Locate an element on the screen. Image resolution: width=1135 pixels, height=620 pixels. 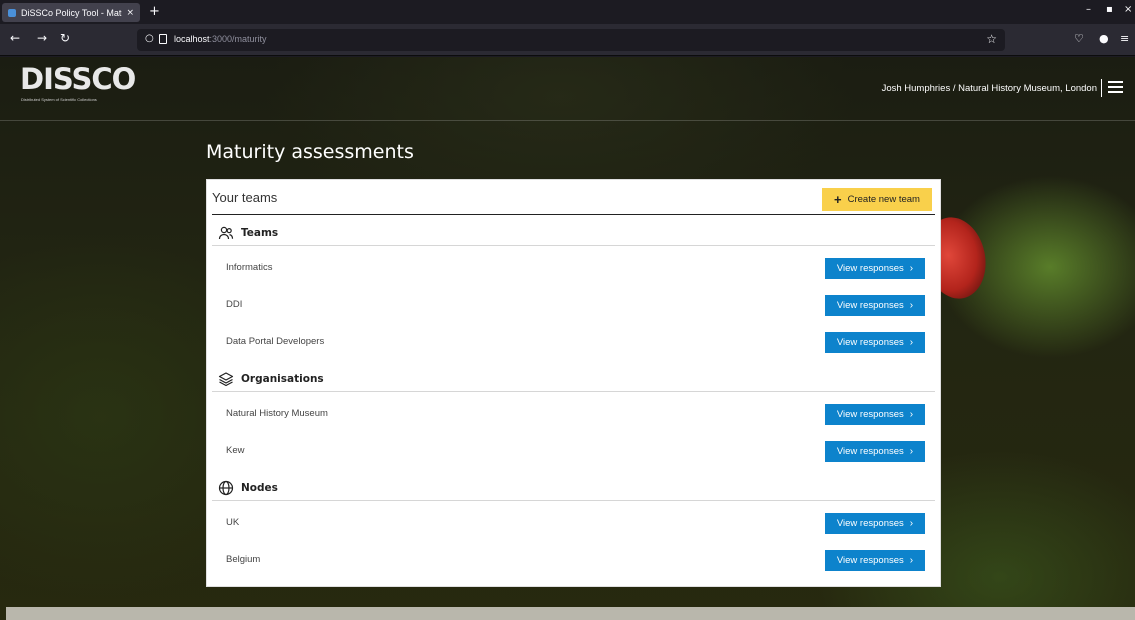
favicon-icon is located at coordinates (12, 12).